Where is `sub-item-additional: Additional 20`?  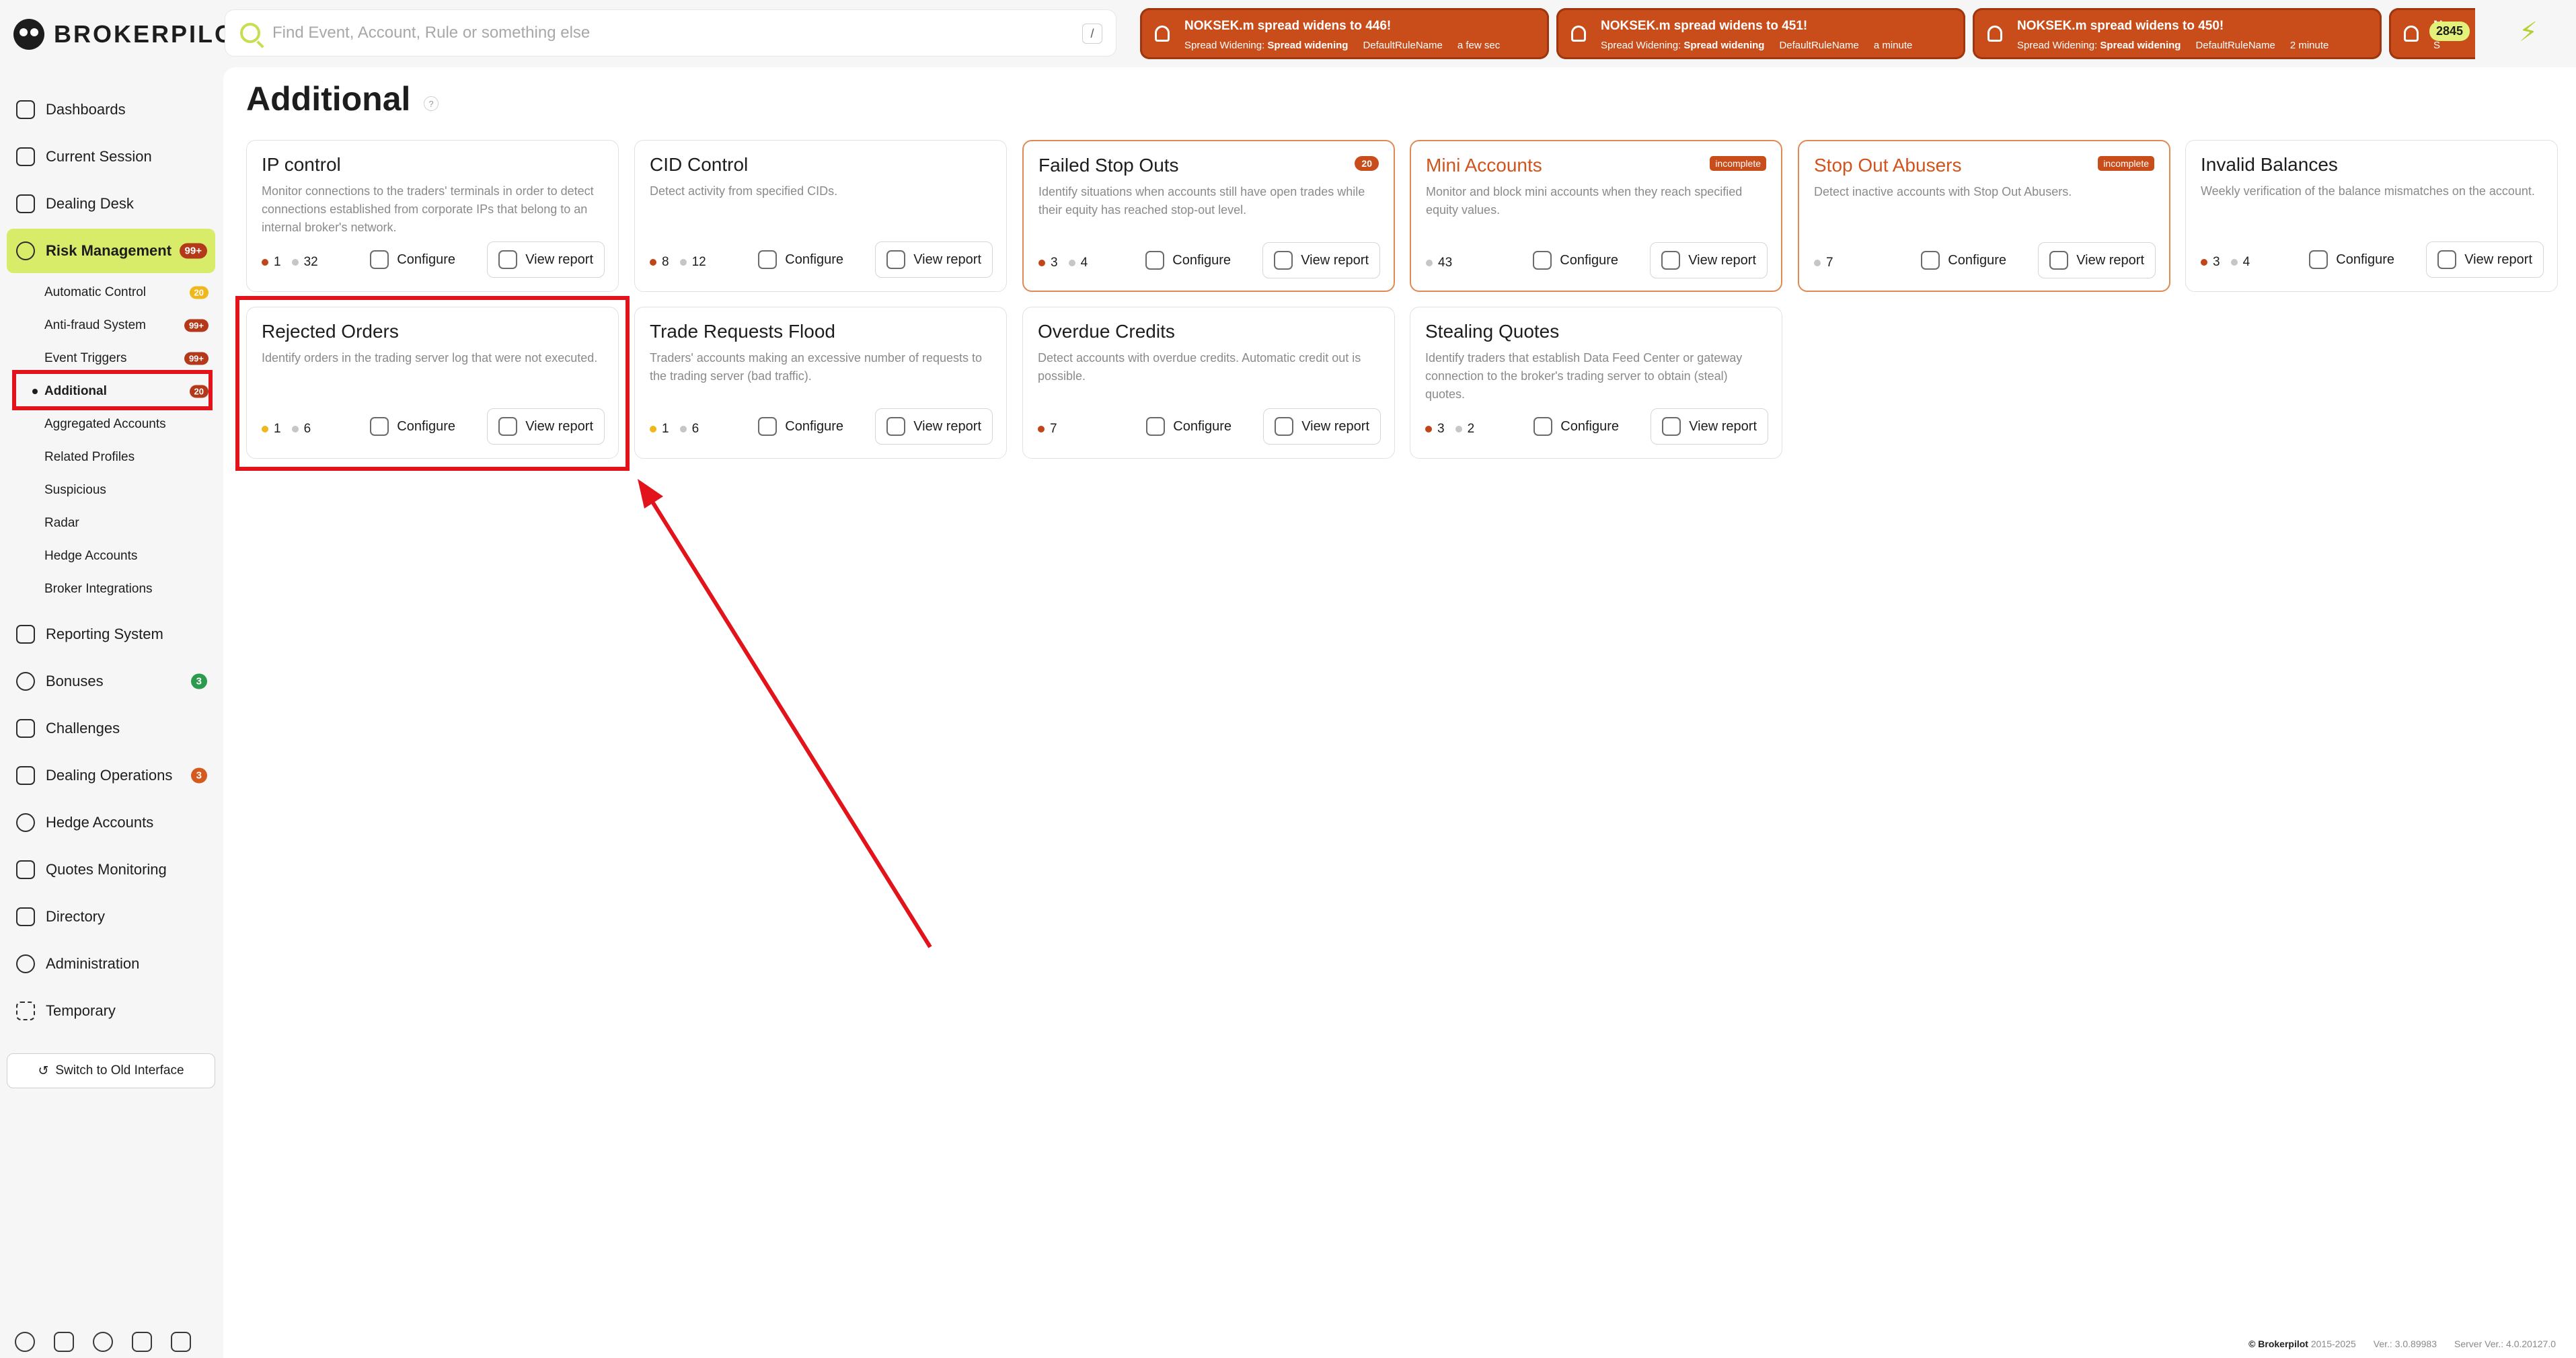 sub-item-additional: Additional 20 is located at coordinates (123, 392).